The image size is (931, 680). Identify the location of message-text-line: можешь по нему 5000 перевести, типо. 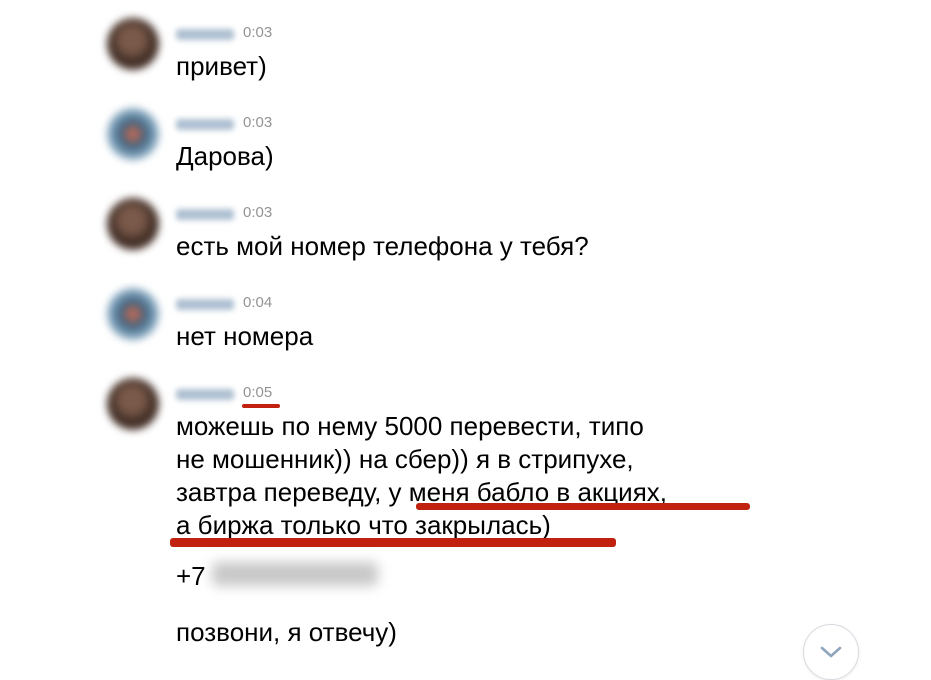
(410, 426).